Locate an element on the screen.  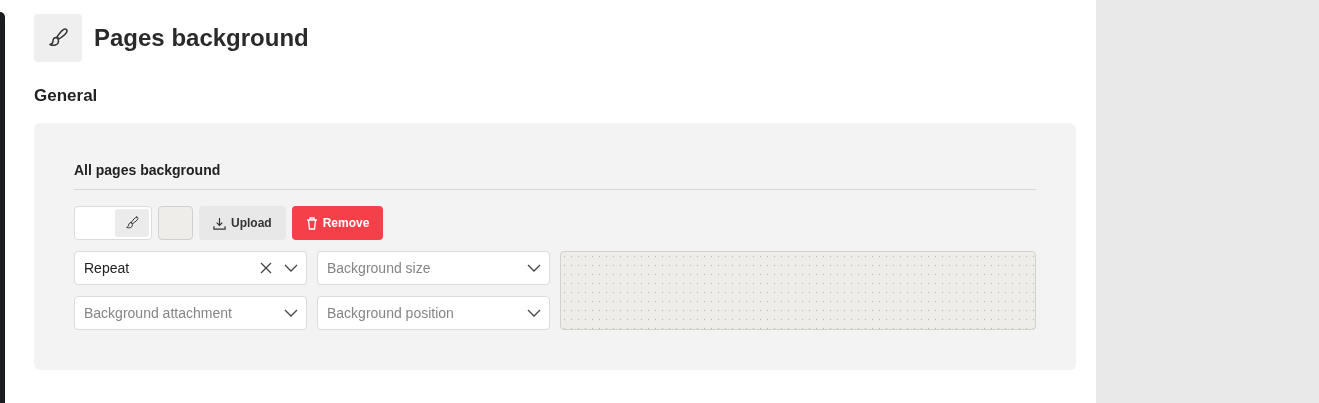
trash-icon is located at coordinates (311, 223).